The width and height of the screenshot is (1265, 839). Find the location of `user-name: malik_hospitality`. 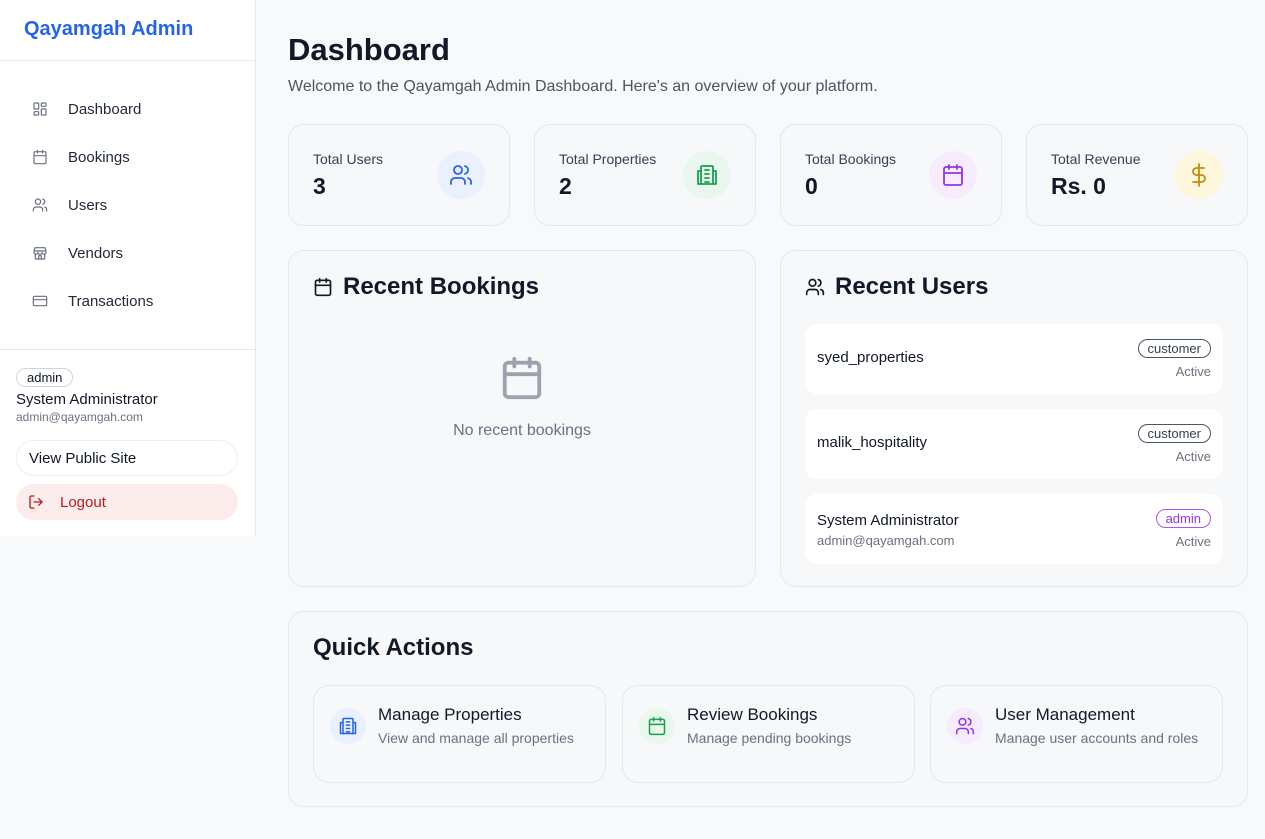

user-name: malik_hospitality is located at coordinates (872, 442).